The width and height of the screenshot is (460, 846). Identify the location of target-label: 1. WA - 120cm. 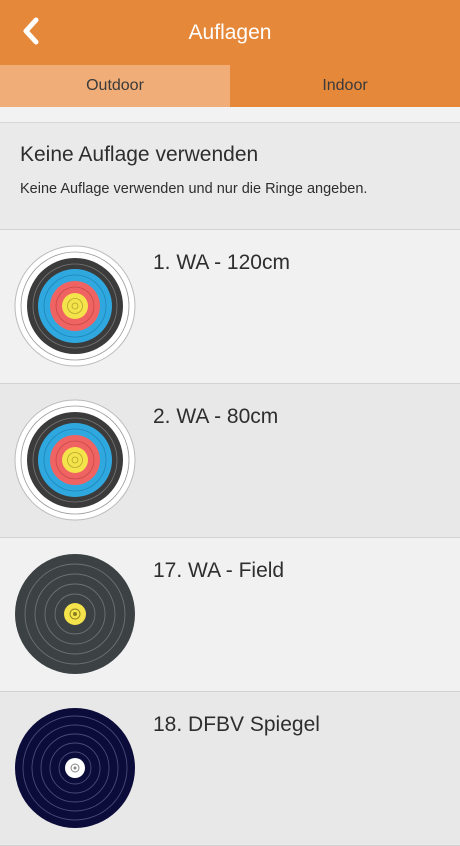
(221, 262).